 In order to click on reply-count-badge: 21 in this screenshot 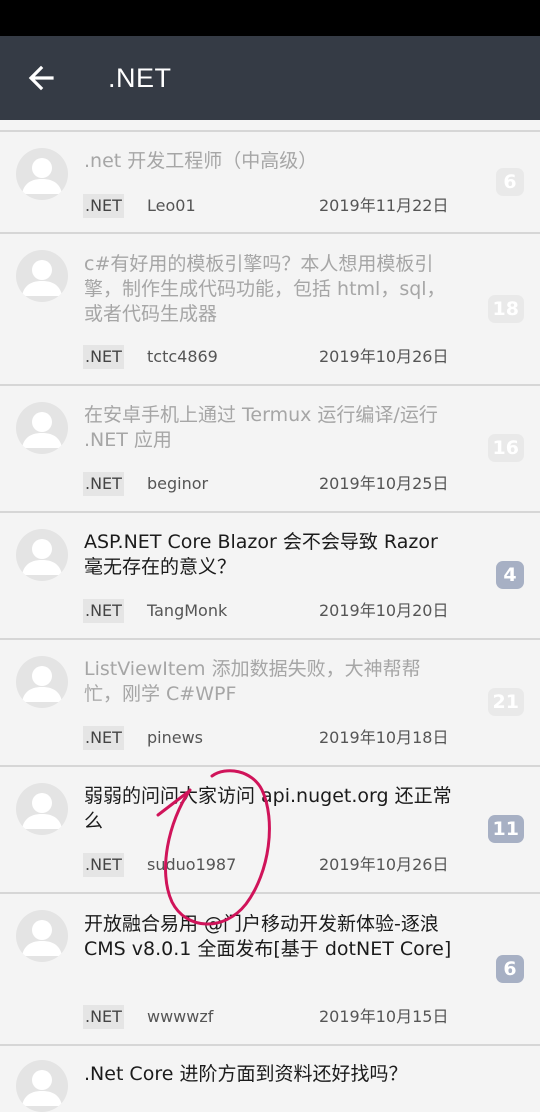, I will do `click(505, 702)`.